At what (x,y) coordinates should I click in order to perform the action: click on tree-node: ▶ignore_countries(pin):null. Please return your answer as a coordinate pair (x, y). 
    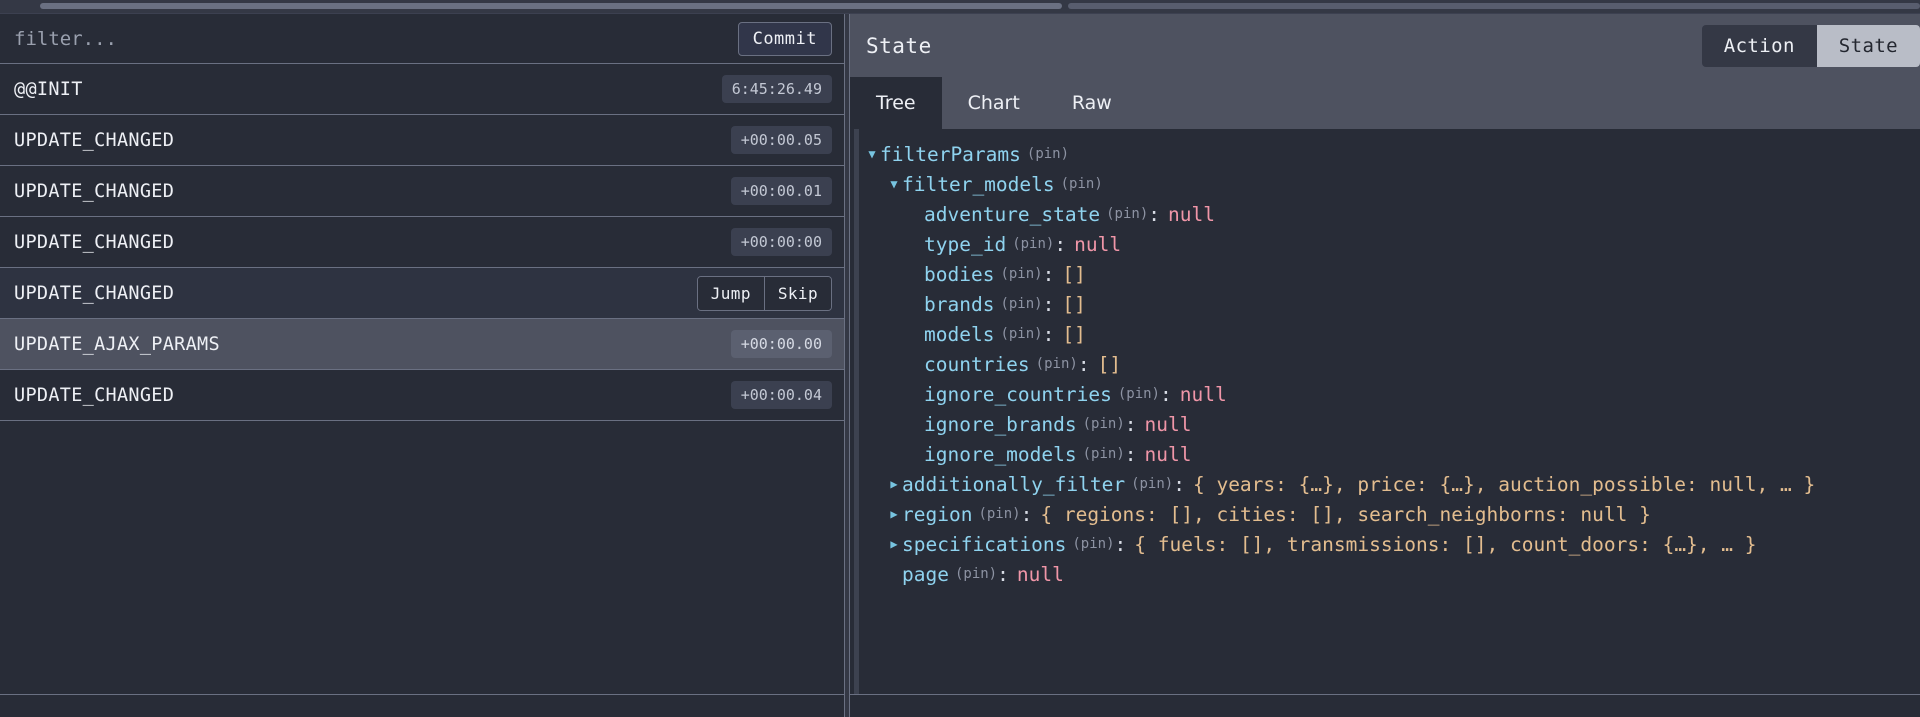
    Looking at the image, I should click on (1392, 394).